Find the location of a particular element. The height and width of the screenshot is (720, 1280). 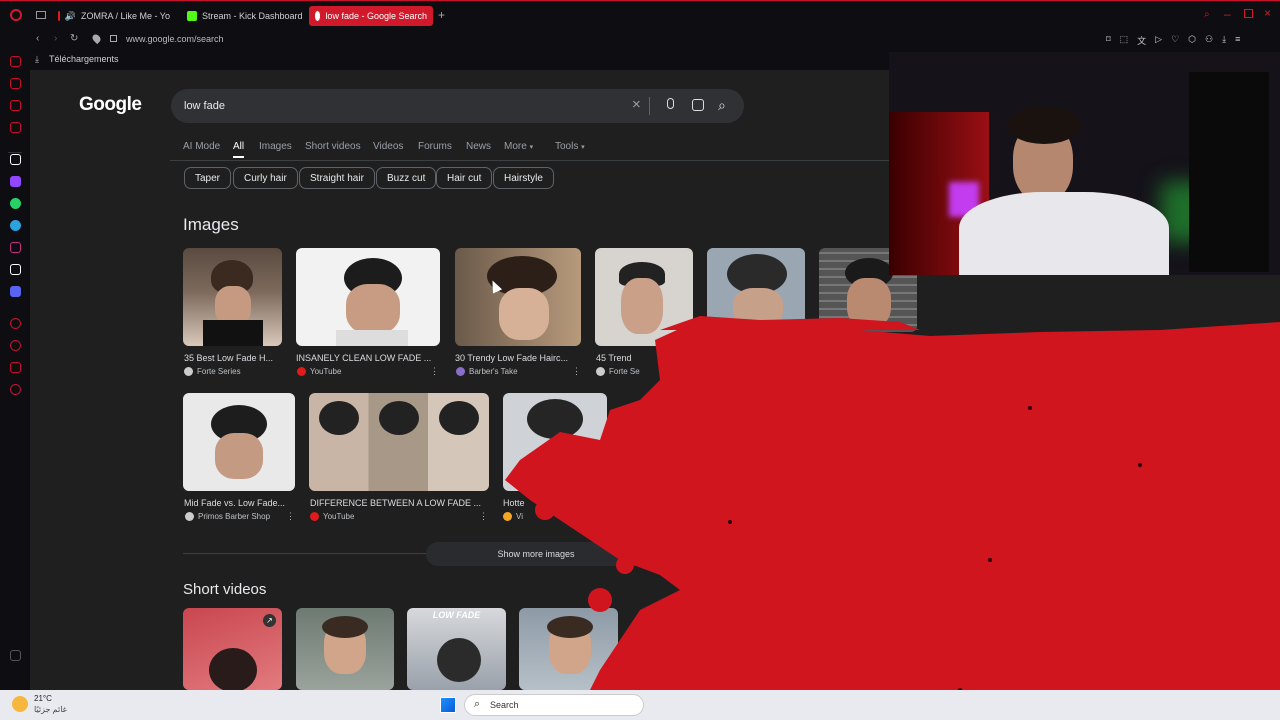

image-source: Primos Barber Shop is located at coordinates (227, 516).